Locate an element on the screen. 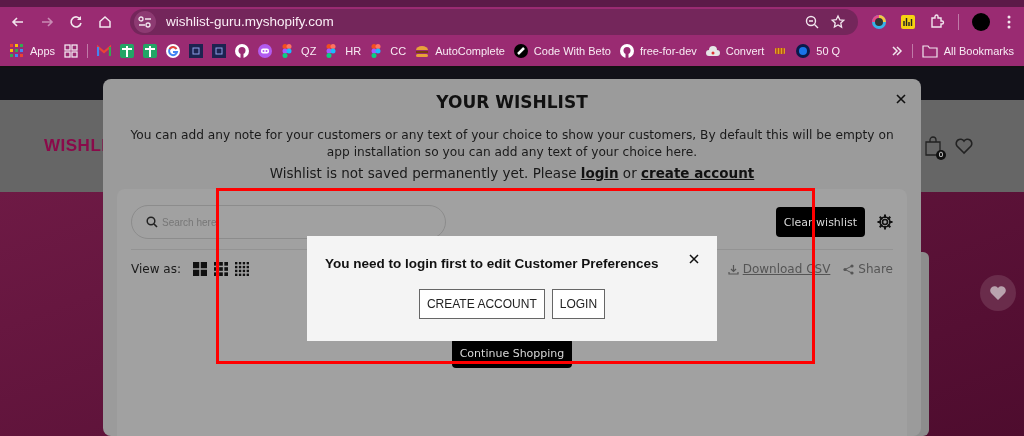 The height and width of the screenshot is (436, 1024). grid-icon is located at coordinates (71, 51).